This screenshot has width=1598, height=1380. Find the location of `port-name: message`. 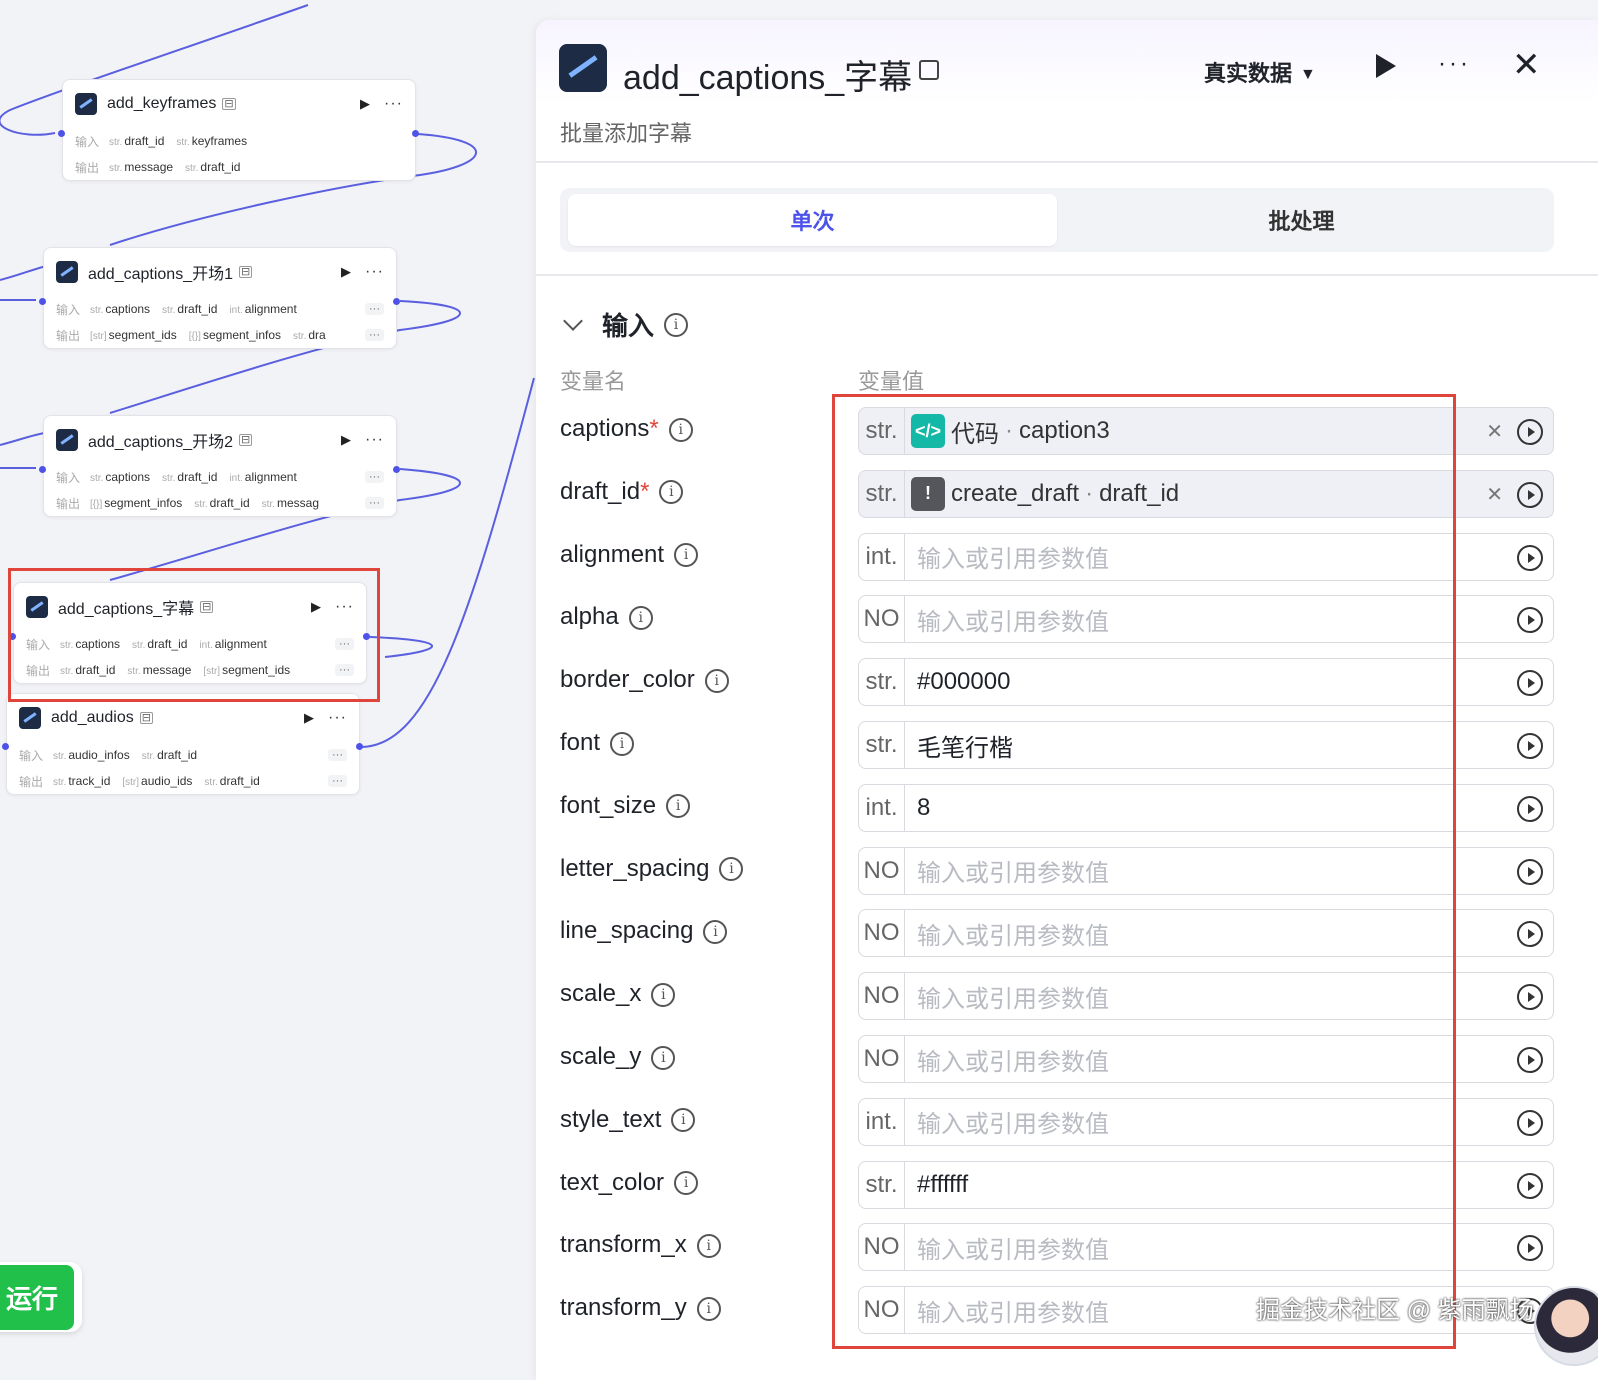

port-name: message is located at coordinates (149, 167).